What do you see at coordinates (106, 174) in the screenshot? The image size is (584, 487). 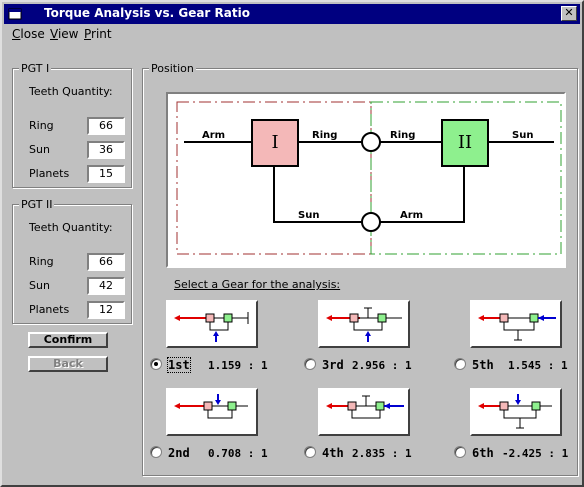 I see `pgt1-planets-field: 15` at bounding box center [106, 174].